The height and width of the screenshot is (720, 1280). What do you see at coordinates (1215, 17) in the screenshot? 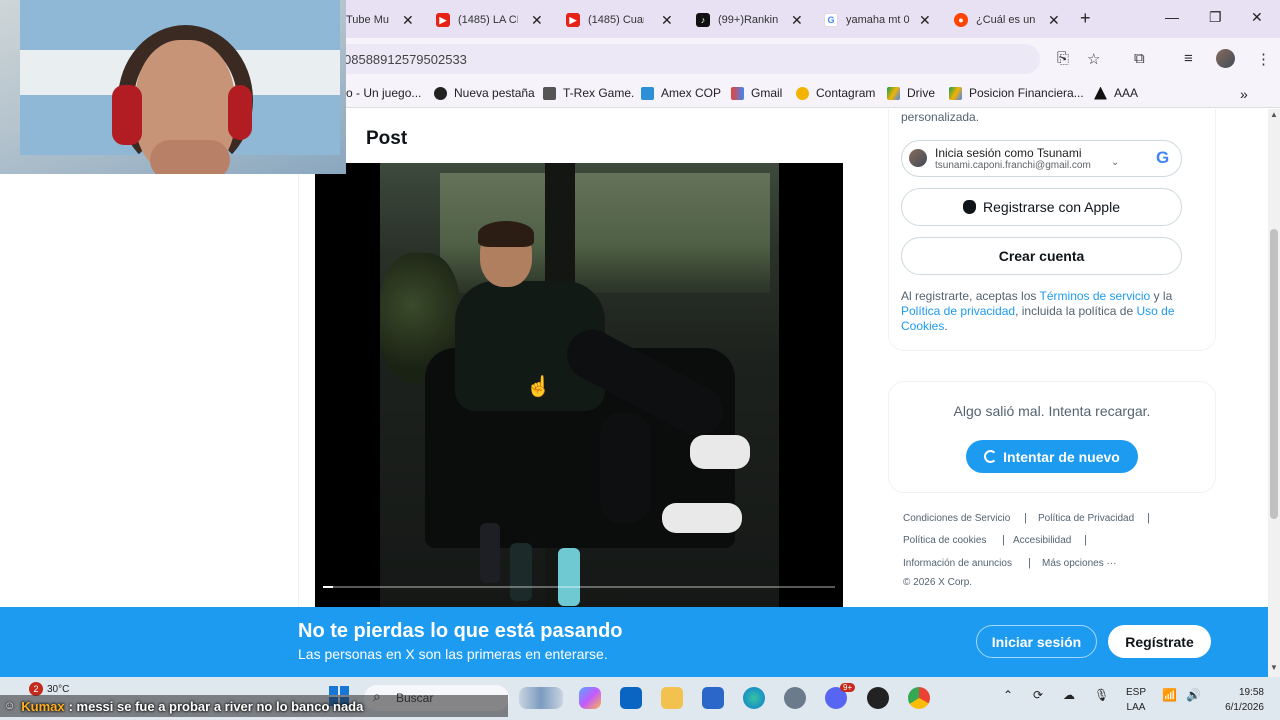
I see `restore-icon: ❐` at bounding box center [1215, 17].